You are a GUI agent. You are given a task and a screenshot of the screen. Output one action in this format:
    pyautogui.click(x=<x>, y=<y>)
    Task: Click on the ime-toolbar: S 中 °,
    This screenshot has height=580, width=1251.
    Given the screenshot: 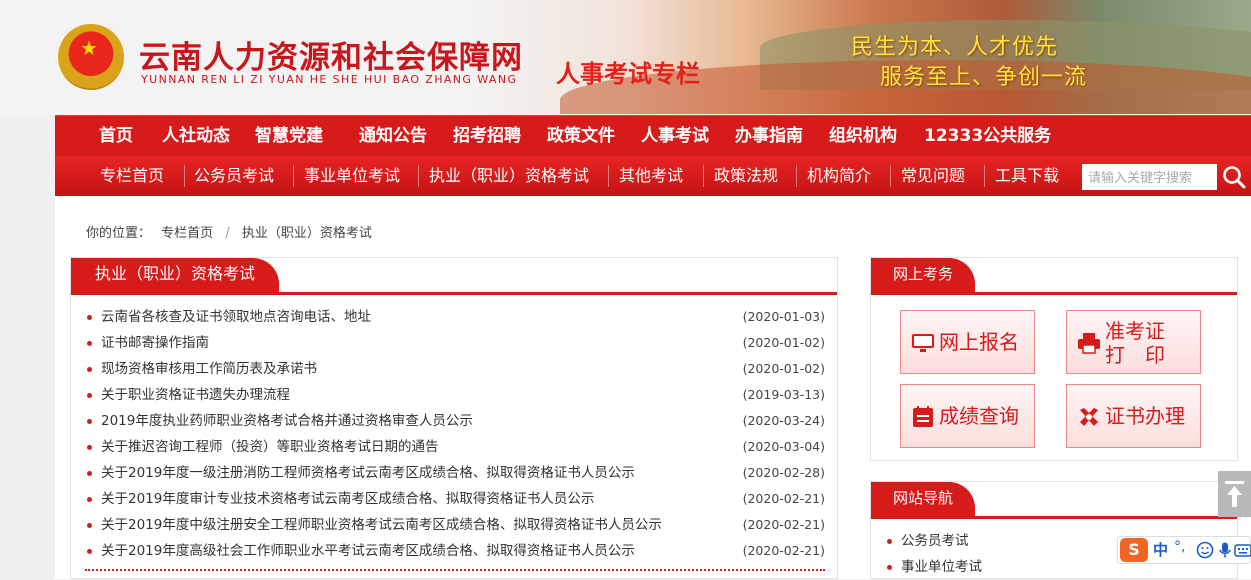 What is the action you would take?
    pyautogui.click(x=1184, y=550)
    